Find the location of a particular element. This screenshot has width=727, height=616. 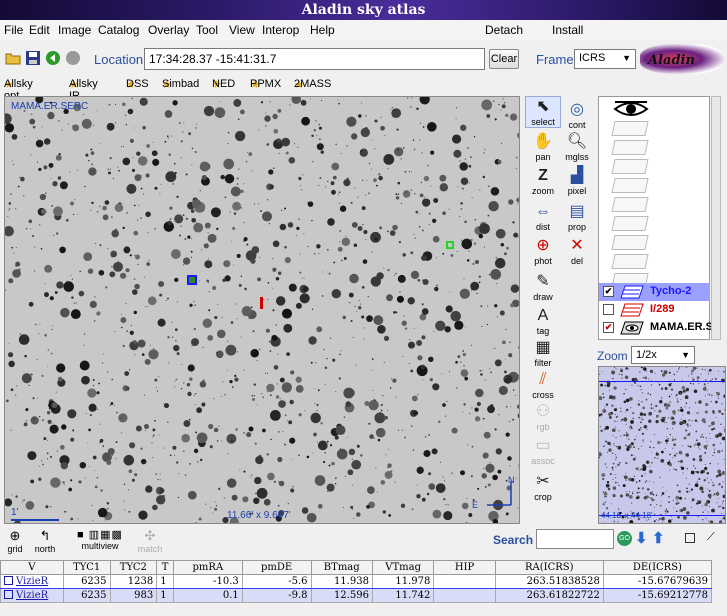

arrow-down-icon: ⬇ is located at coordinates (641, 538).